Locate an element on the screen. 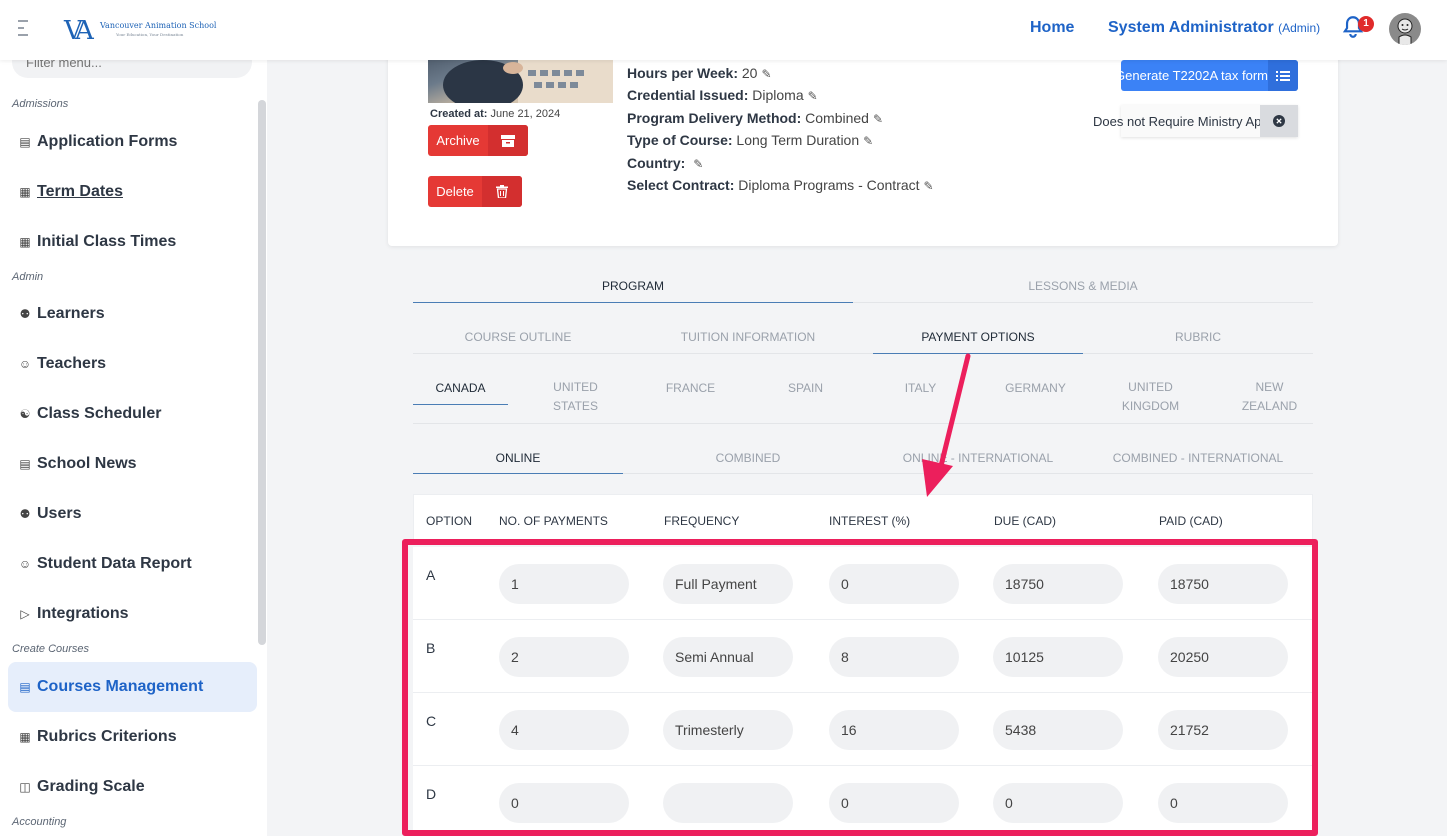 The width and height of the screenshot is (1447, 836). frequency-field: Full Payment is located at coordinates (728, 584).